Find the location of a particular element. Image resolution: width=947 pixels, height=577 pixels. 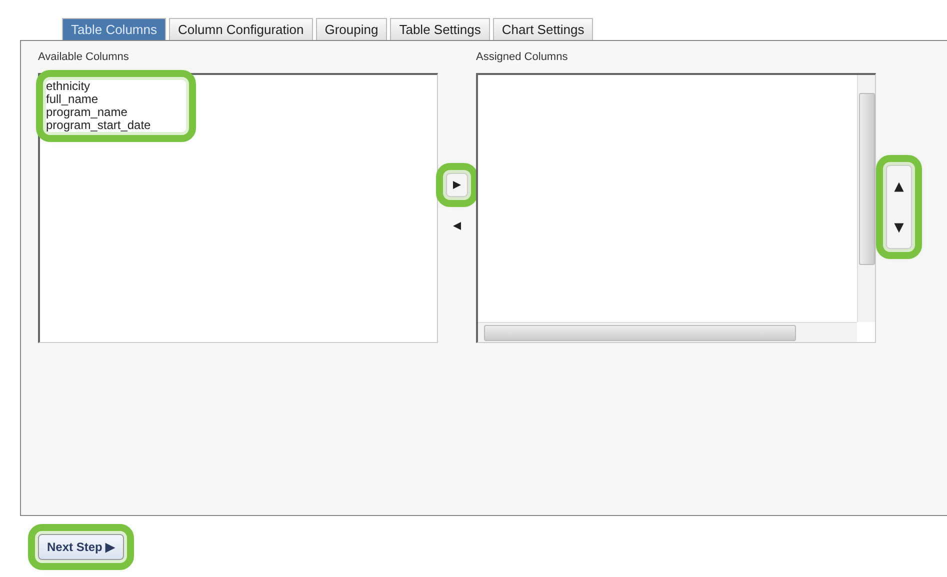

move-up-button is located at coordinates (899, 187).